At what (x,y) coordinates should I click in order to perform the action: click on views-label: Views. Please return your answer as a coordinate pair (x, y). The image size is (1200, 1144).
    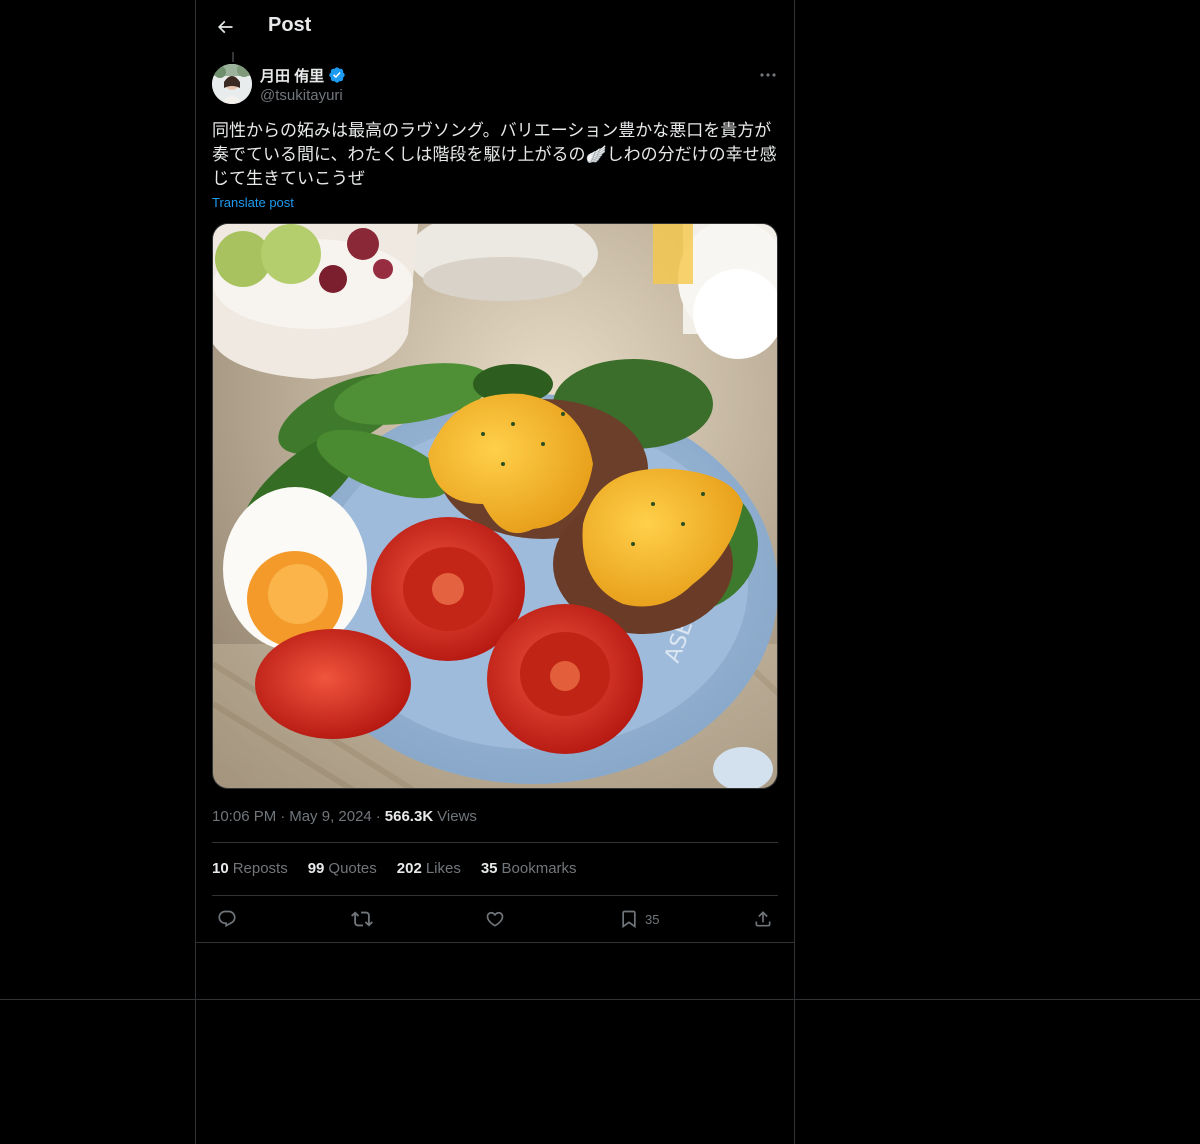
    Looking at the image, I should click on (457, 816).